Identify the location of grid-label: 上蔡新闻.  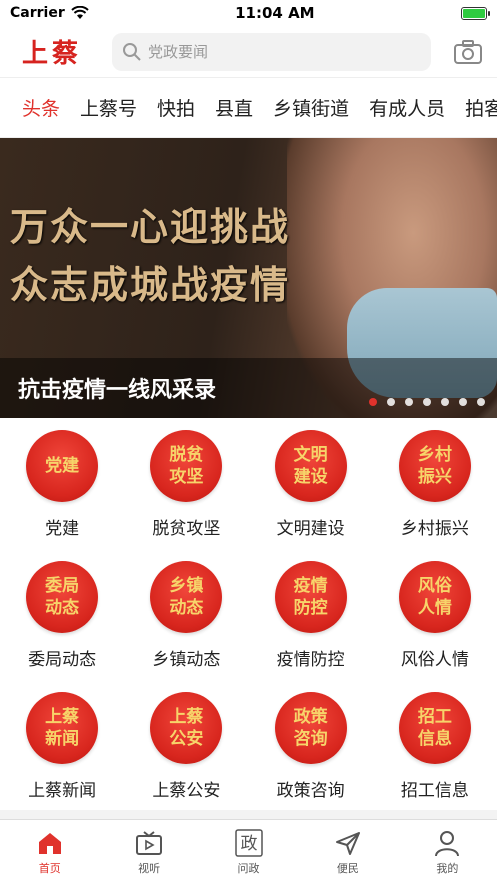
(62, 791).